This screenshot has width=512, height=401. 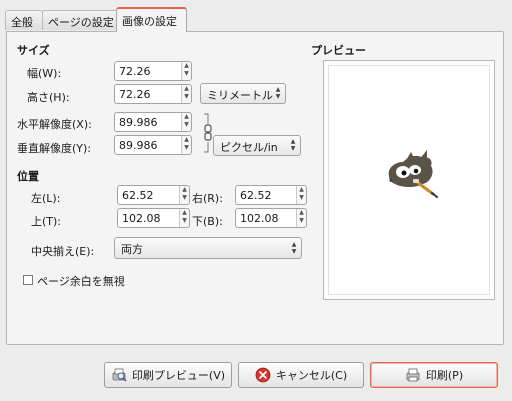 I want to click on height-spin-arrows: ▲ ▼, so click(x=186, y=94).